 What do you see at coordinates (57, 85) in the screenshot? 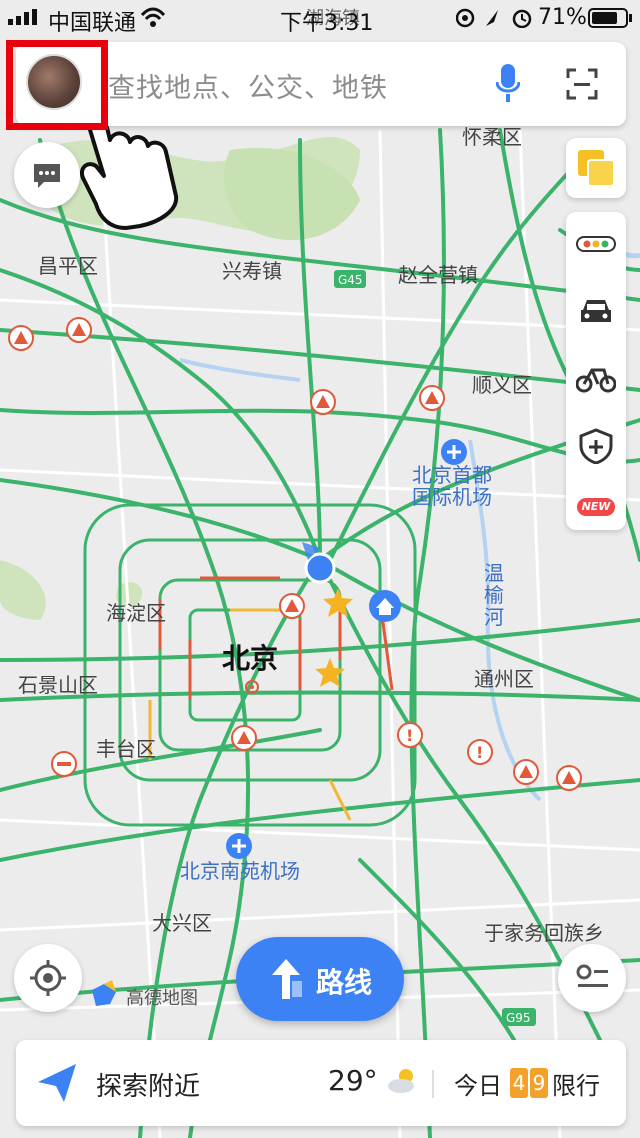
I see `annotation-highlight-box` at bounding box center [57, 85].